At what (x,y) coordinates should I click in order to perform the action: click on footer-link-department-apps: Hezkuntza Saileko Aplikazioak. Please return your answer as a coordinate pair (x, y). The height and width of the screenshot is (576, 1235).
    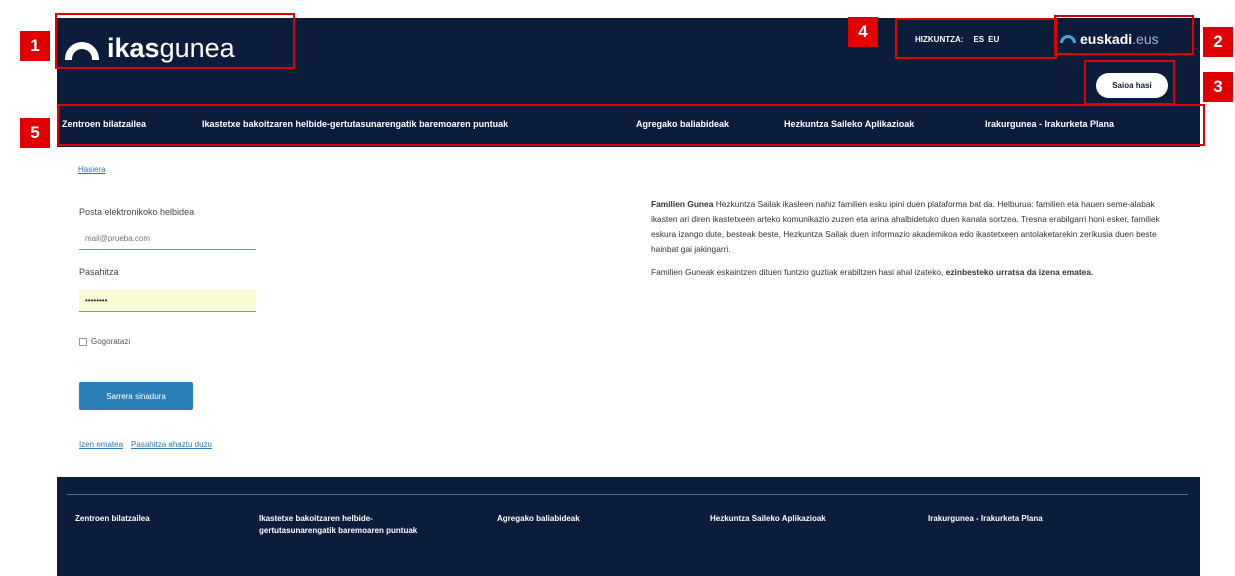
    Looking at the image, I should click on (800, 519).